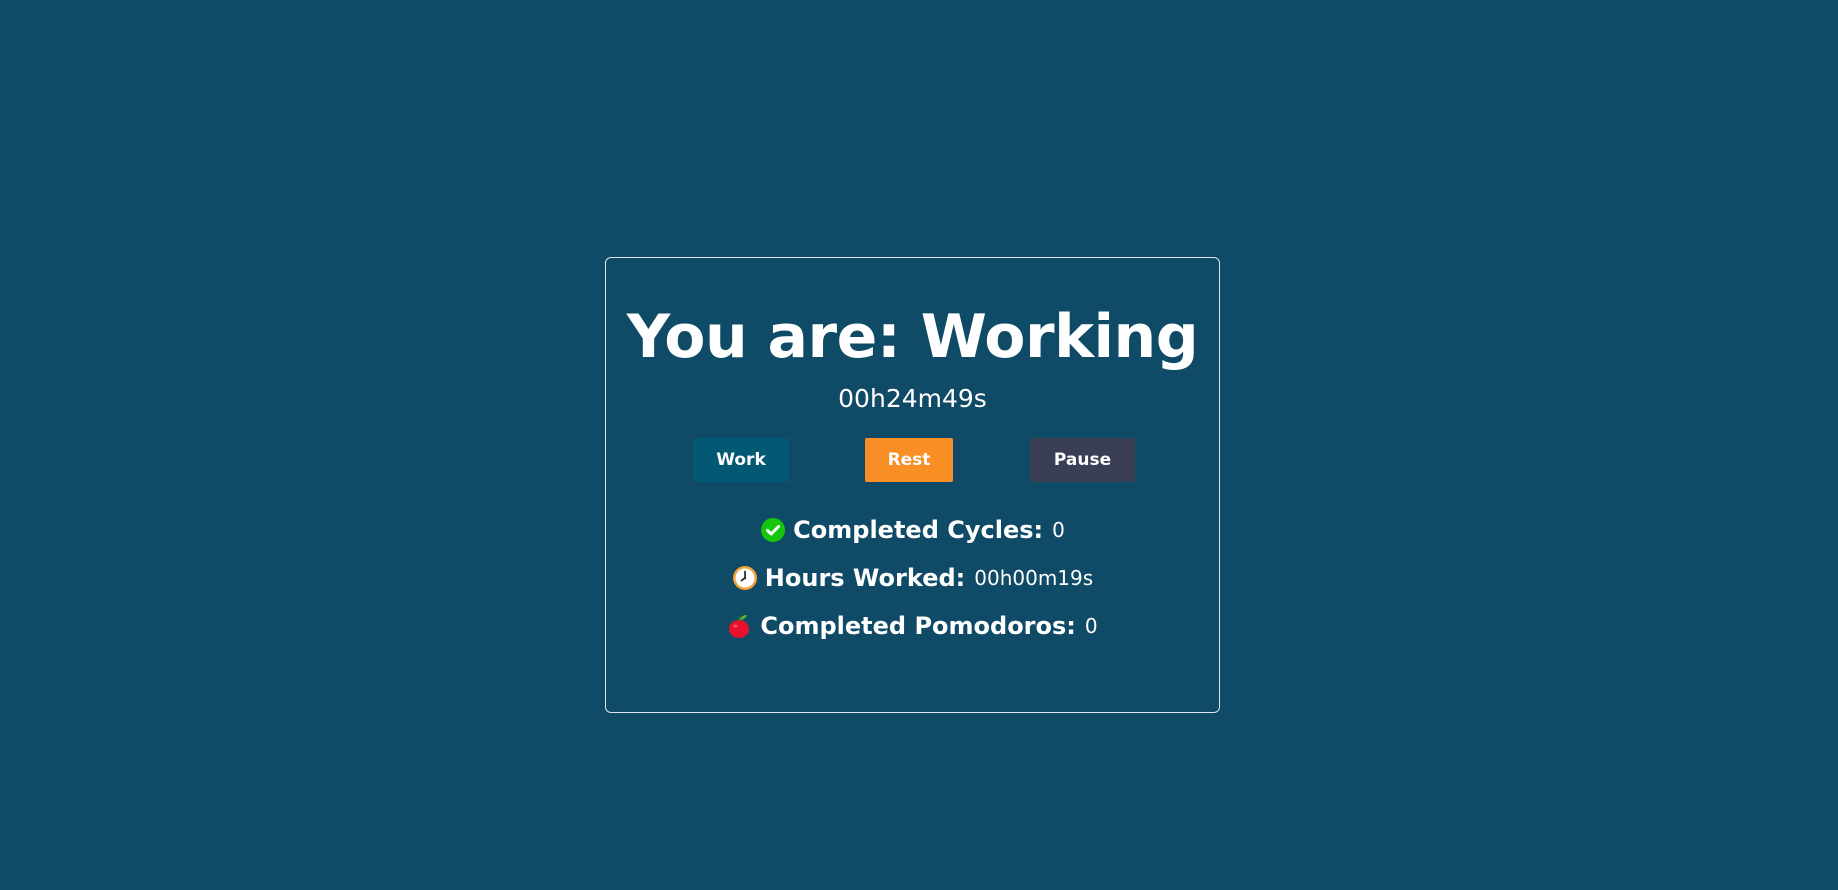 This screenshot has height=890, width=1838. Describe the element at coordinates (1058, 530) in the screenshot. I see `completed-cycles-value: 0` at that location.